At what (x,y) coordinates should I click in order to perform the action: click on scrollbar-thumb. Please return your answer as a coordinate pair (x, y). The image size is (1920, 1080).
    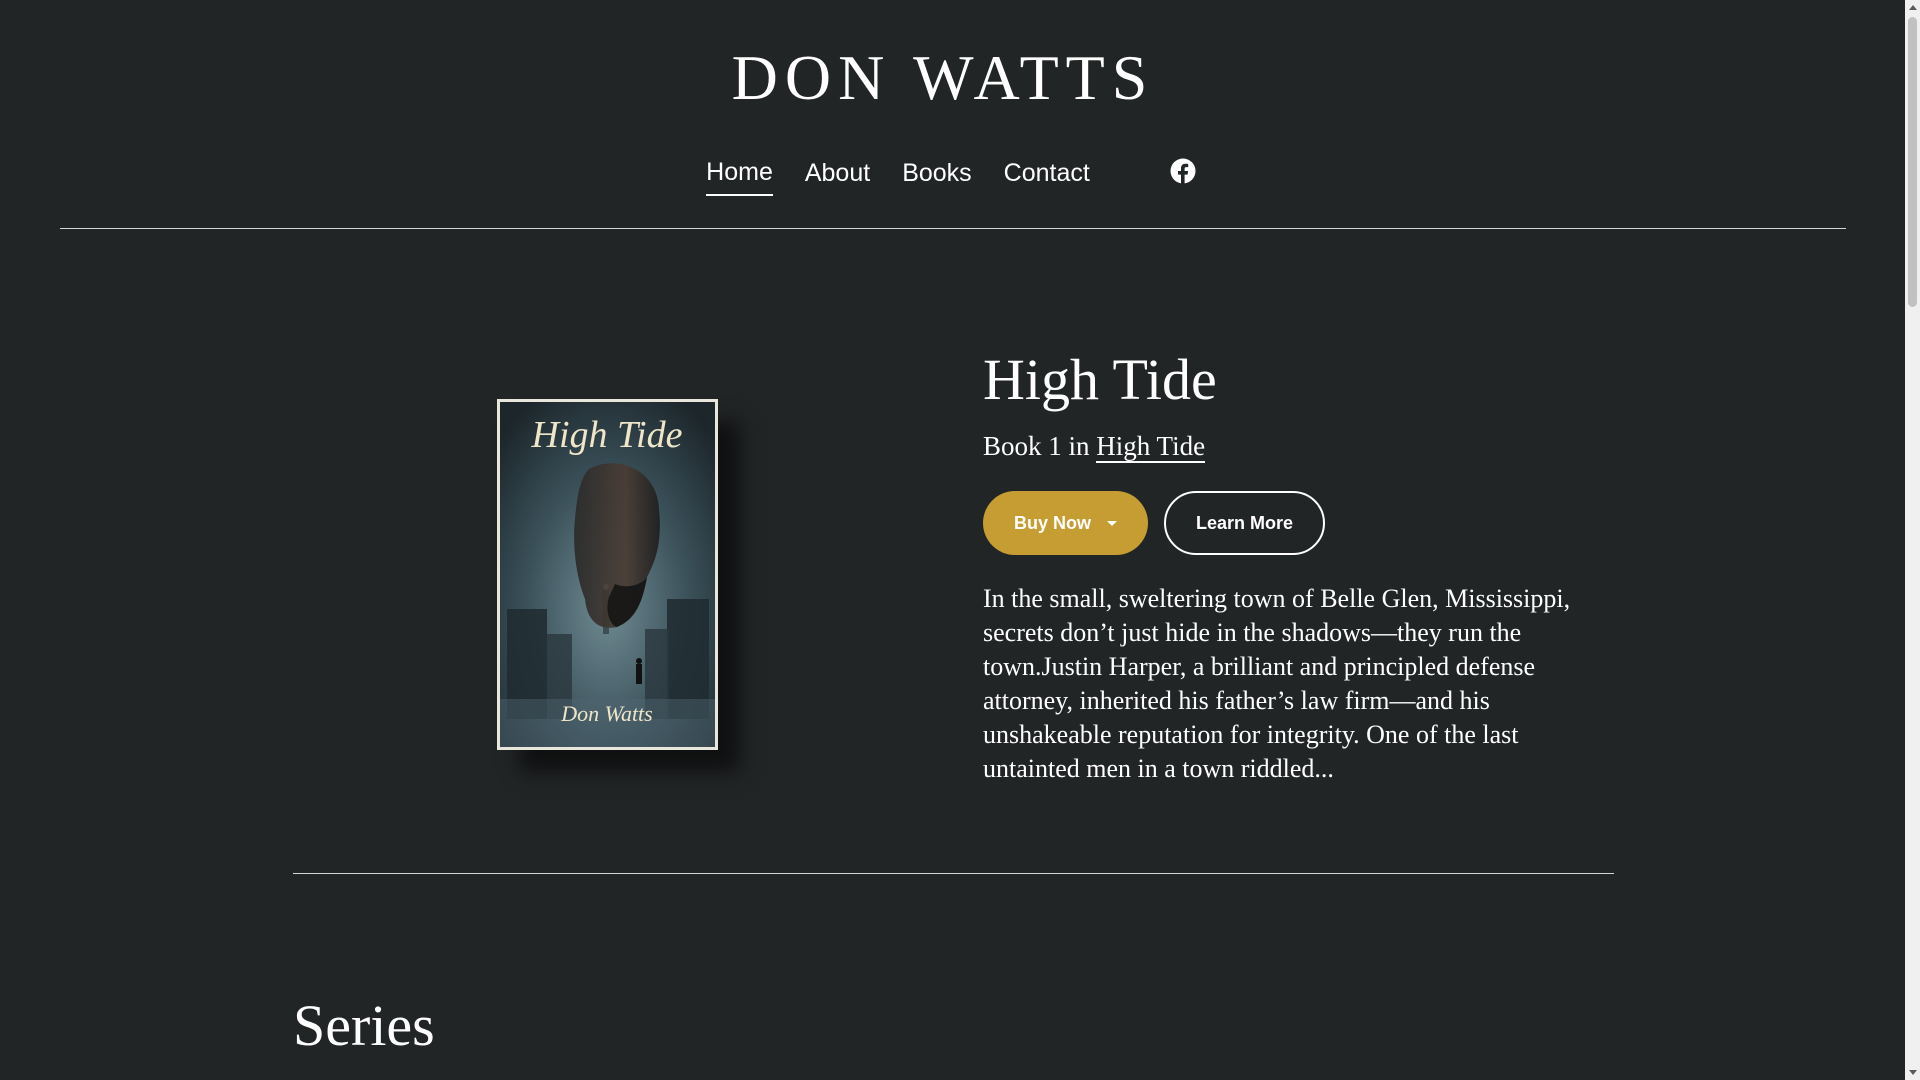
    Looking at the image, I should click on (1912, 162).